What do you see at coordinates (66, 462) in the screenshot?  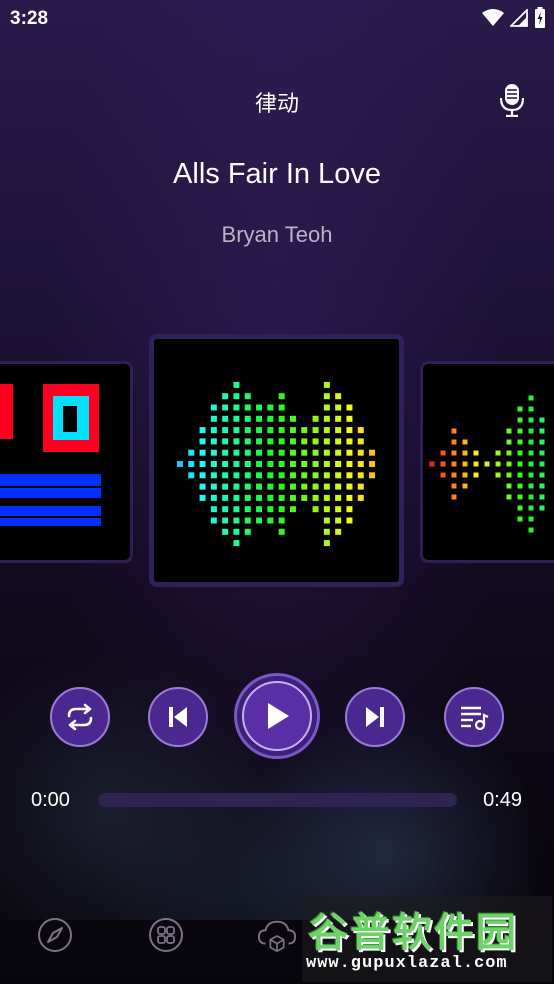 I see `visualizer-card-previous` at bounding box center [66, 462].